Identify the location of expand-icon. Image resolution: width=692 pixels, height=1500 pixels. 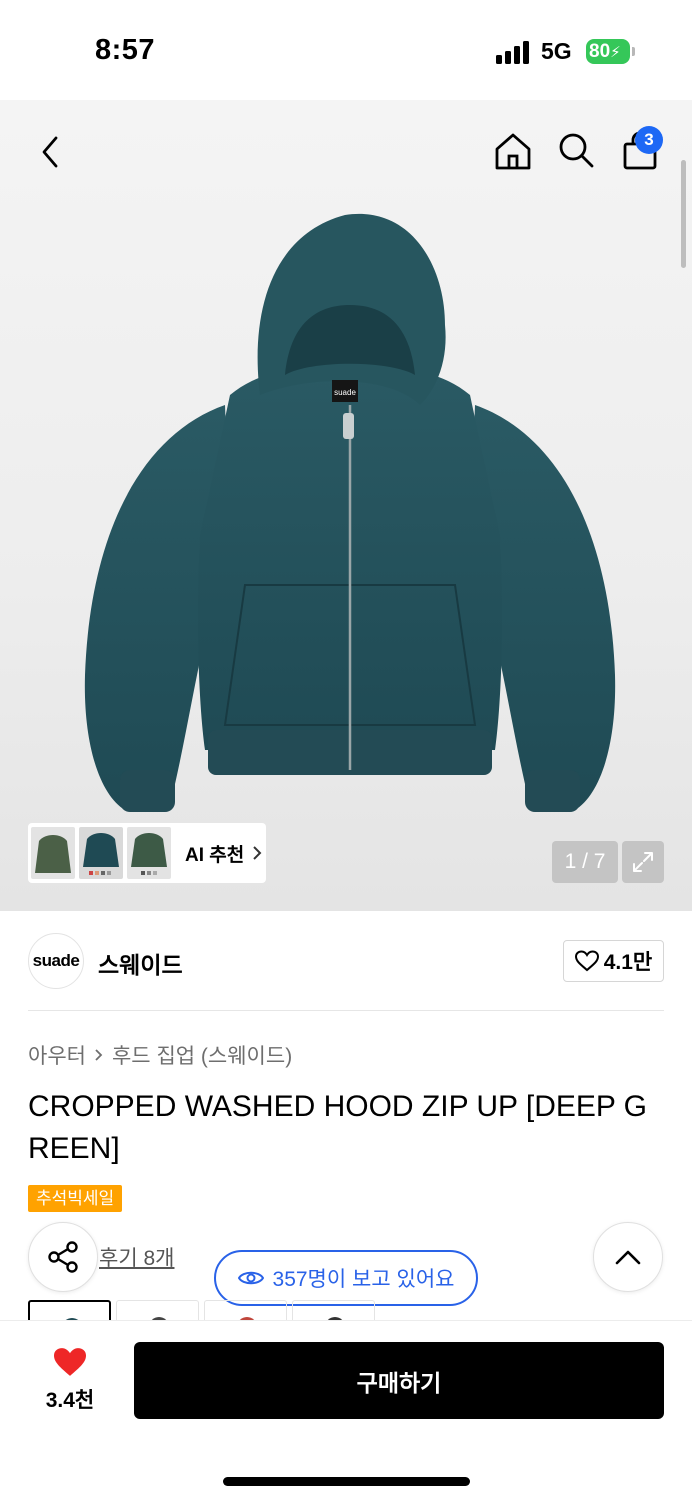
(643, 862).